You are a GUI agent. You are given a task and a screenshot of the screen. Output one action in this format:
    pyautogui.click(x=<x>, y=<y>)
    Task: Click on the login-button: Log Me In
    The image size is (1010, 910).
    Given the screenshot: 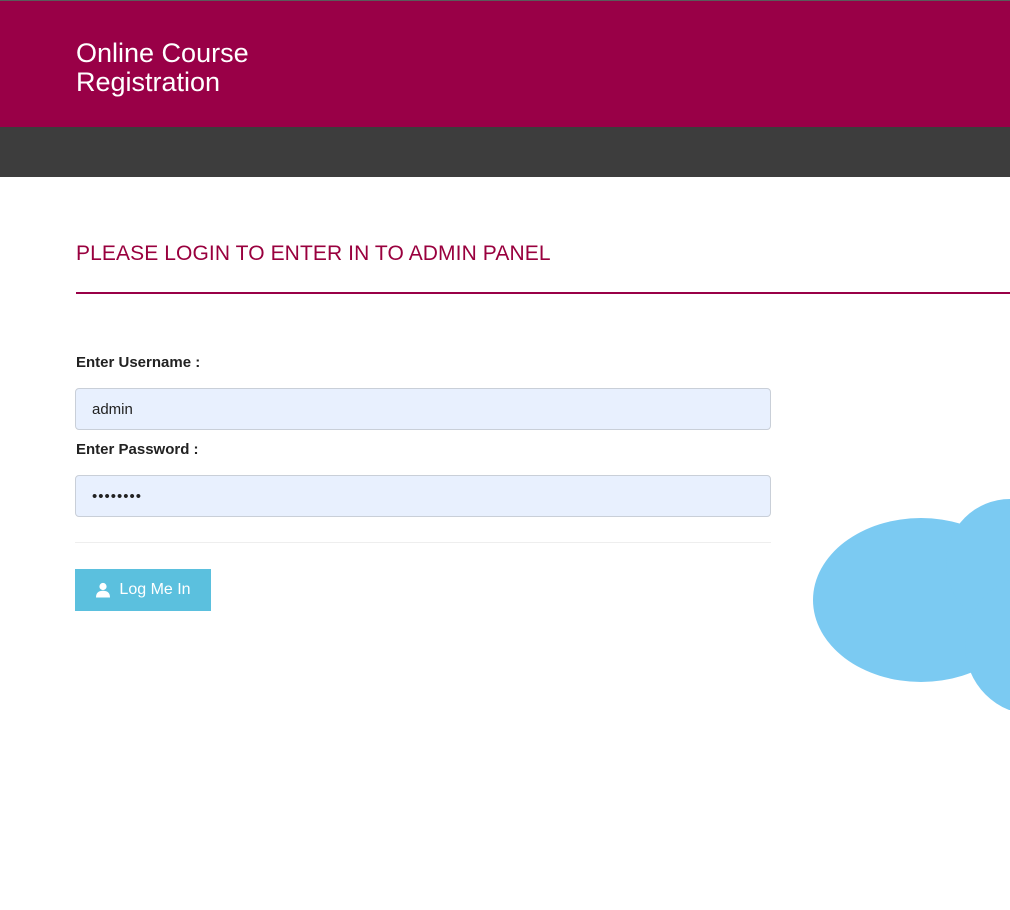 What is the action you would take?
    pyautogui.click(x=143, y=590)
    